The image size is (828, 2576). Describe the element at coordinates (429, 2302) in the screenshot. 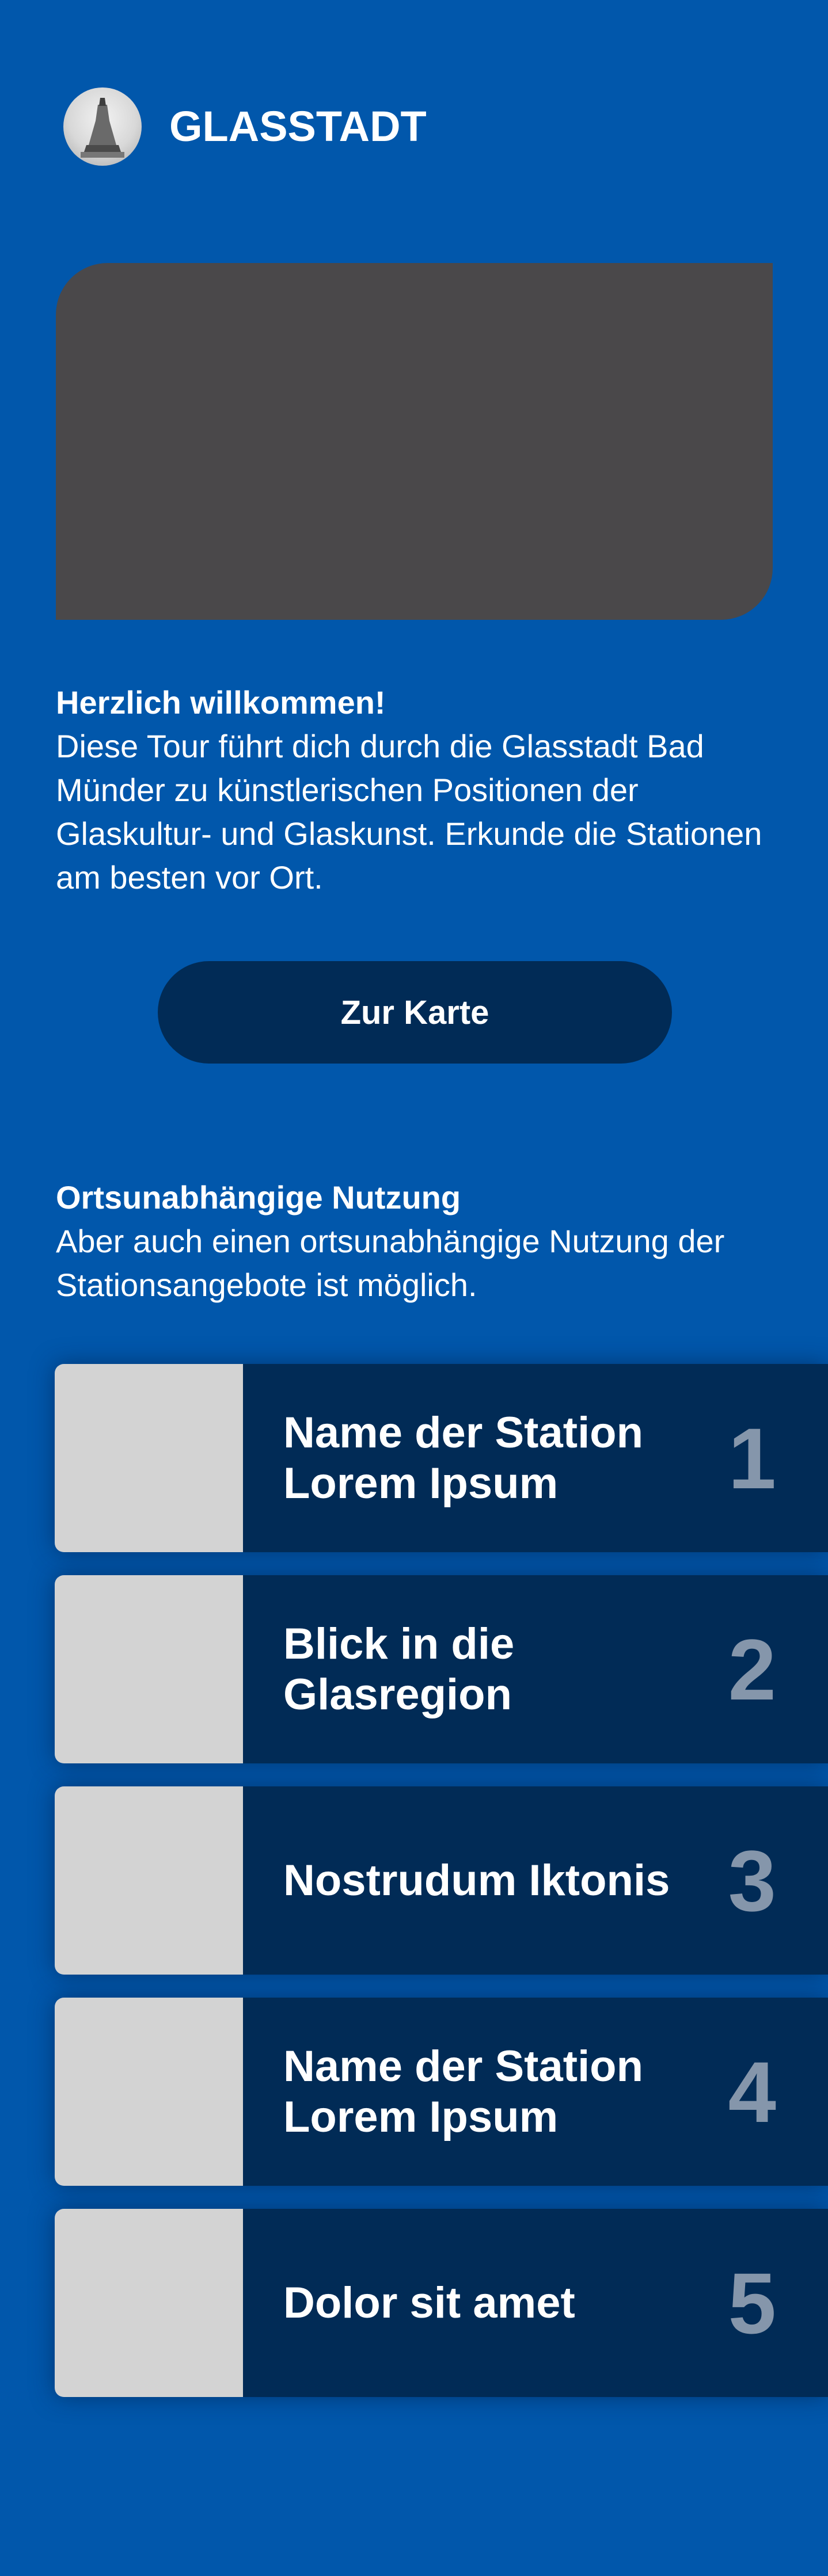

I see `station-name: Dolor sit amet` at that location.